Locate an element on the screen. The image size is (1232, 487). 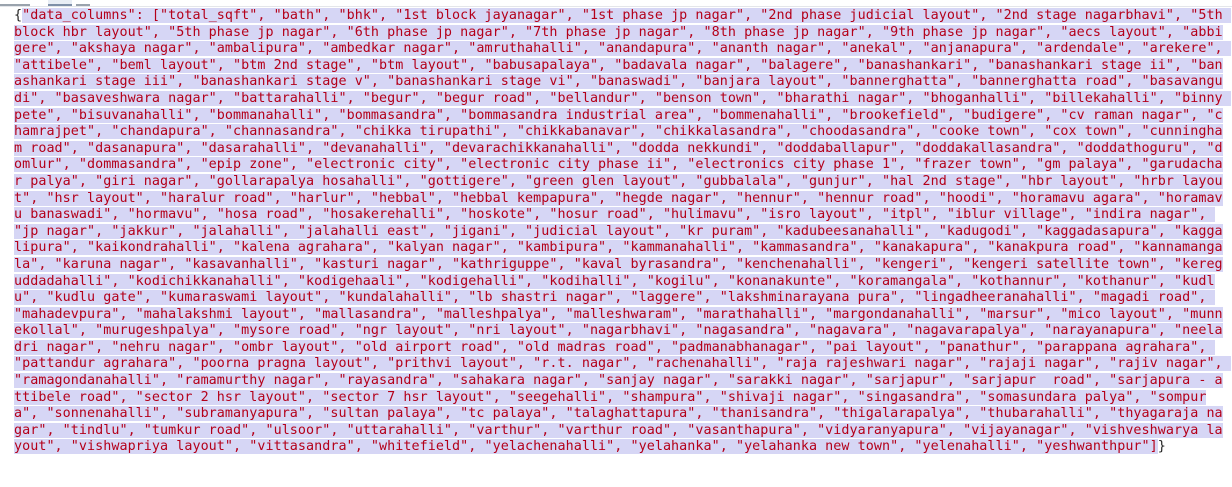
json-close-brace: } is located at coordinates (1161, 447).